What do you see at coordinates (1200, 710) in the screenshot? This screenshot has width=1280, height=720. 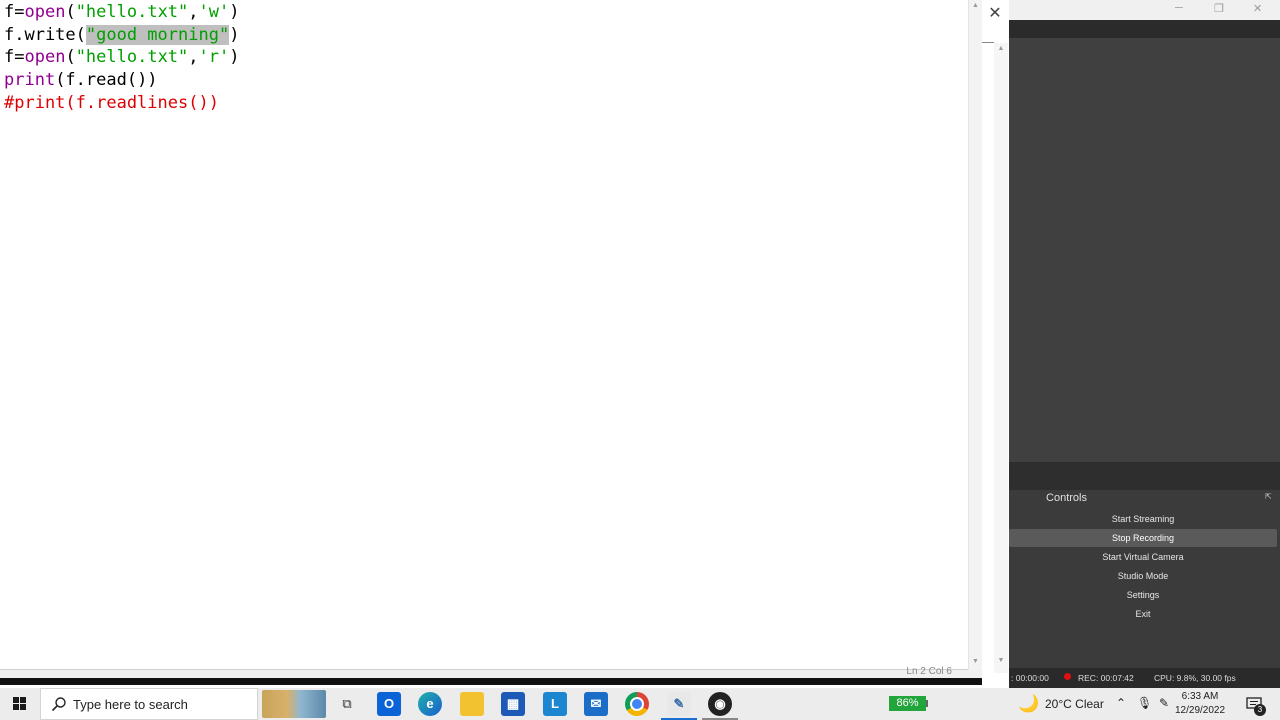 I see `clock-date: 12/29/2022` at bounding box center [1200, 710].